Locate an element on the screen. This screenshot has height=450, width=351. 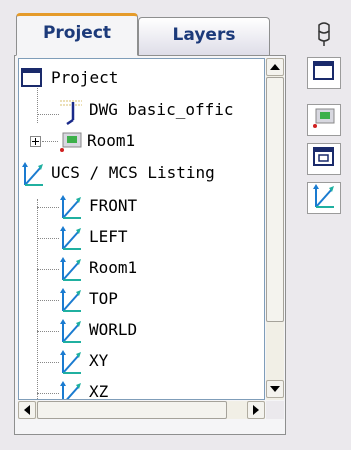
tree-item-label: XY is located at coordinates (99, 360).